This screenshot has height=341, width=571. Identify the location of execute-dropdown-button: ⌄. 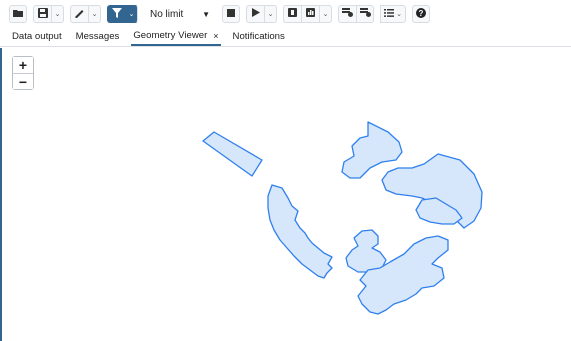
(270, 14).